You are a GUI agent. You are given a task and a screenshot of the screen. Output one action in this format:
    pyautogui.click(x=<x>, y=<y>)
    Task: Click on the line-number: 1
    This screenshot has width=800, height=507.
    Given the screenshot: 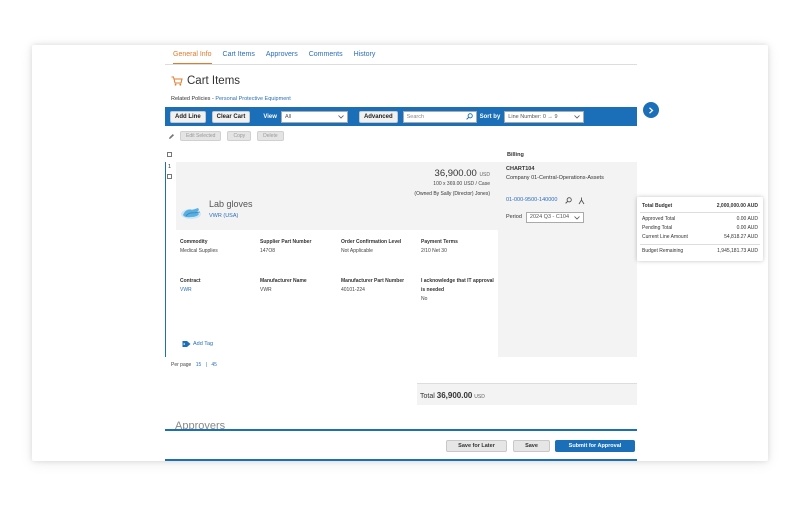 What is the action you would take?
    pyautogui.click(x=170, y=167)
    